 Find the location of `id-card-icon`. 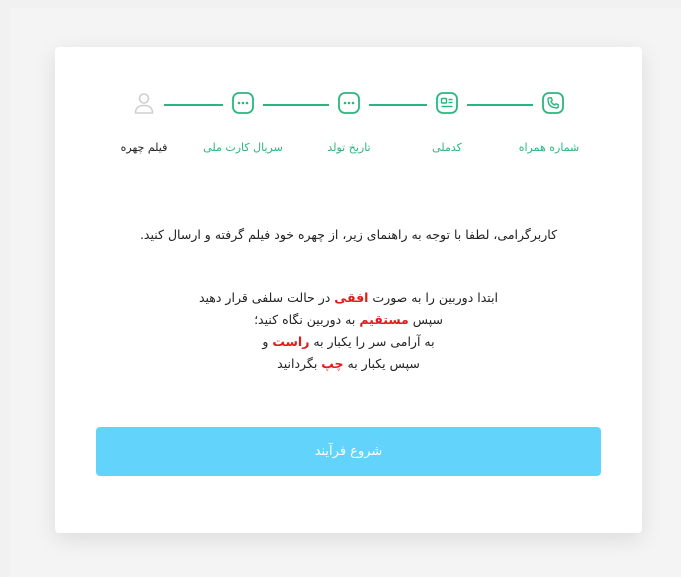

id-card-icon is located at coordinates (447, 103).